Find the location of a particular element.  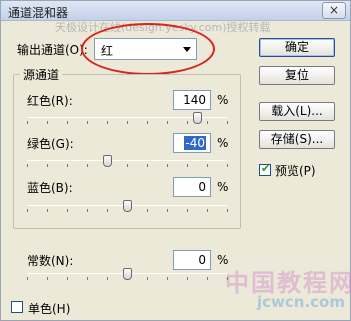

constant-label: 常数(N): is located at coordinates (50, 261).